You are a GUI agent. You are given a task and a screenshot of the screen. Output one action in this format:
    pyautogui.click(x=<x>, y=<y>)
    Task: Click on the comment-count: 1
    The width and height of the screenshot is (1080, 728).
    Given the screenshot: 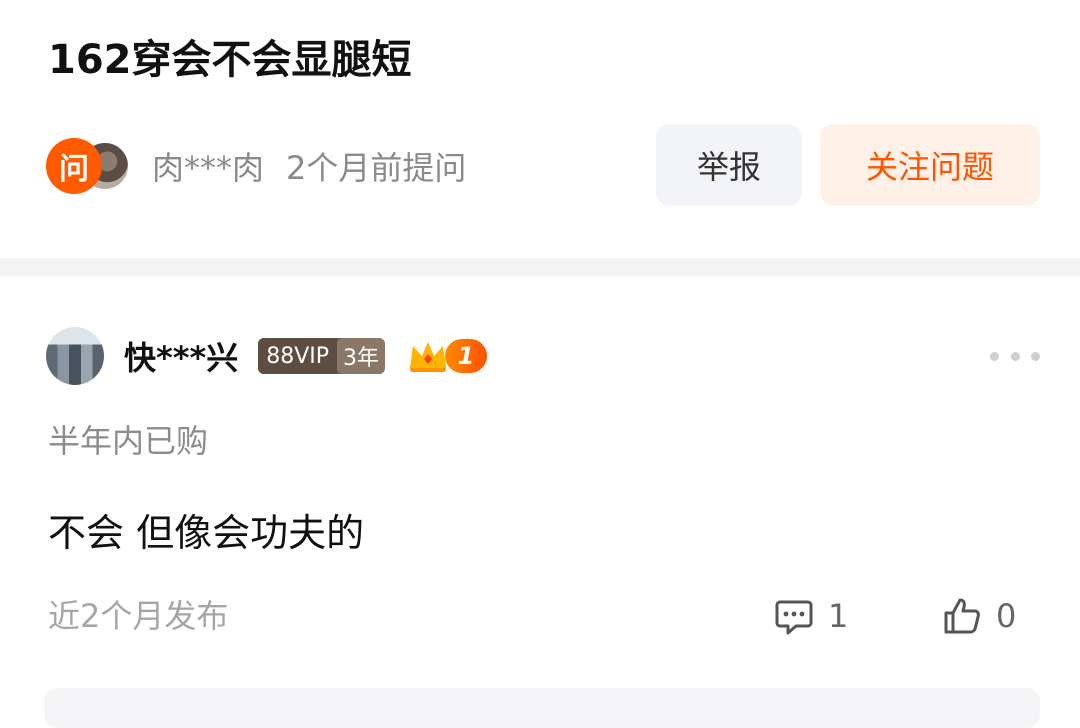 What is the action you would take?
    pyautogui.click(x=838, y=616)
    